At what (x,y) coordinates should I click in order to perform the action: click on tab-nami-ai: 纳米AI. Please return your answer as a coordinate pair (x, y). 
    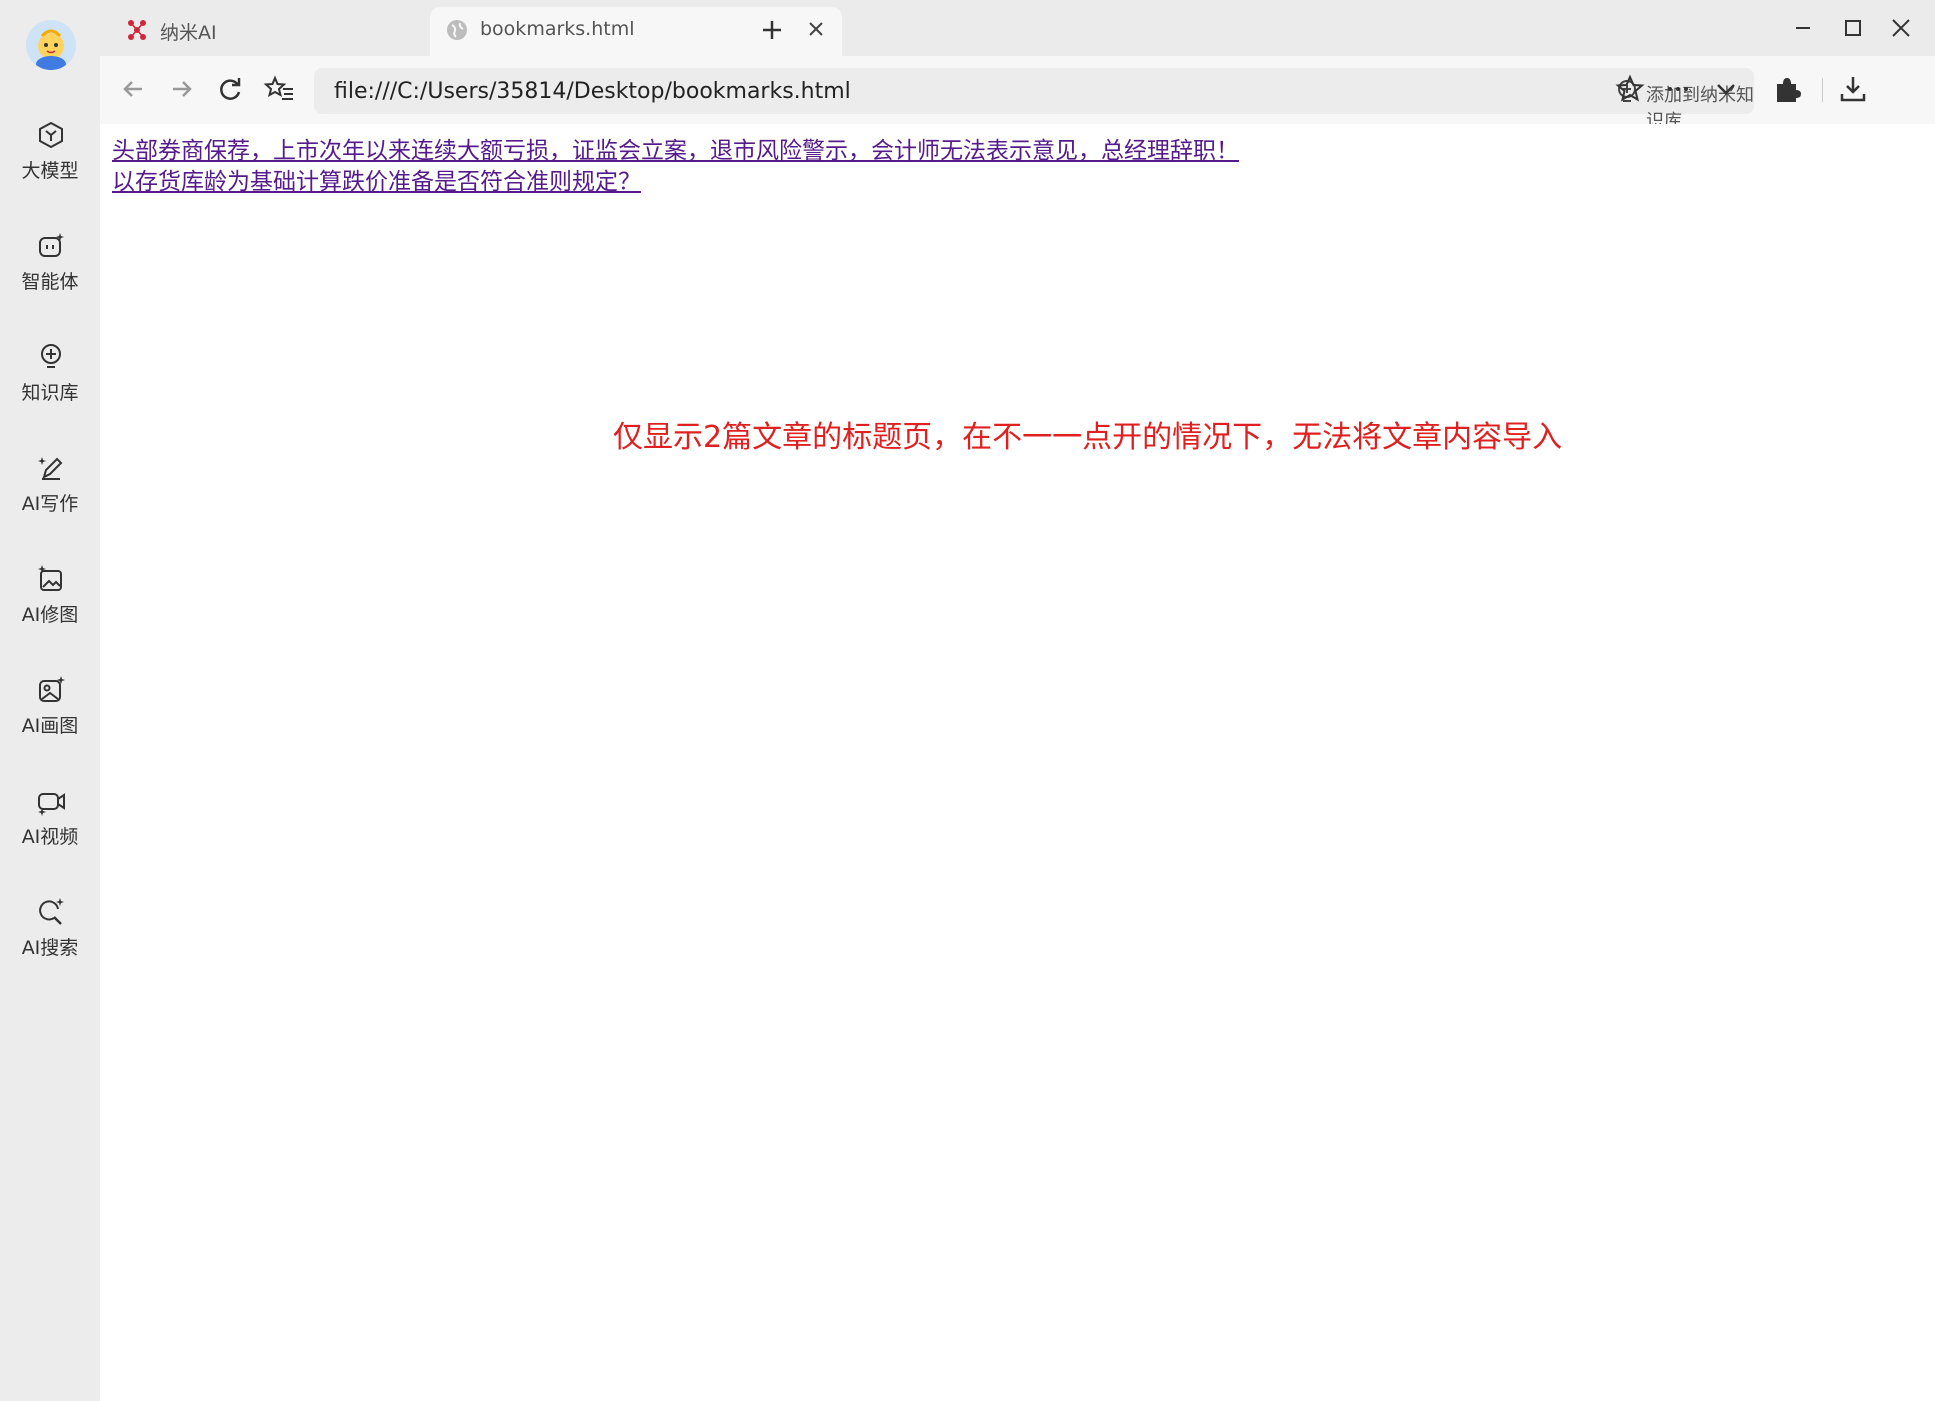
    Looking at the image, I should click on (270, 31).